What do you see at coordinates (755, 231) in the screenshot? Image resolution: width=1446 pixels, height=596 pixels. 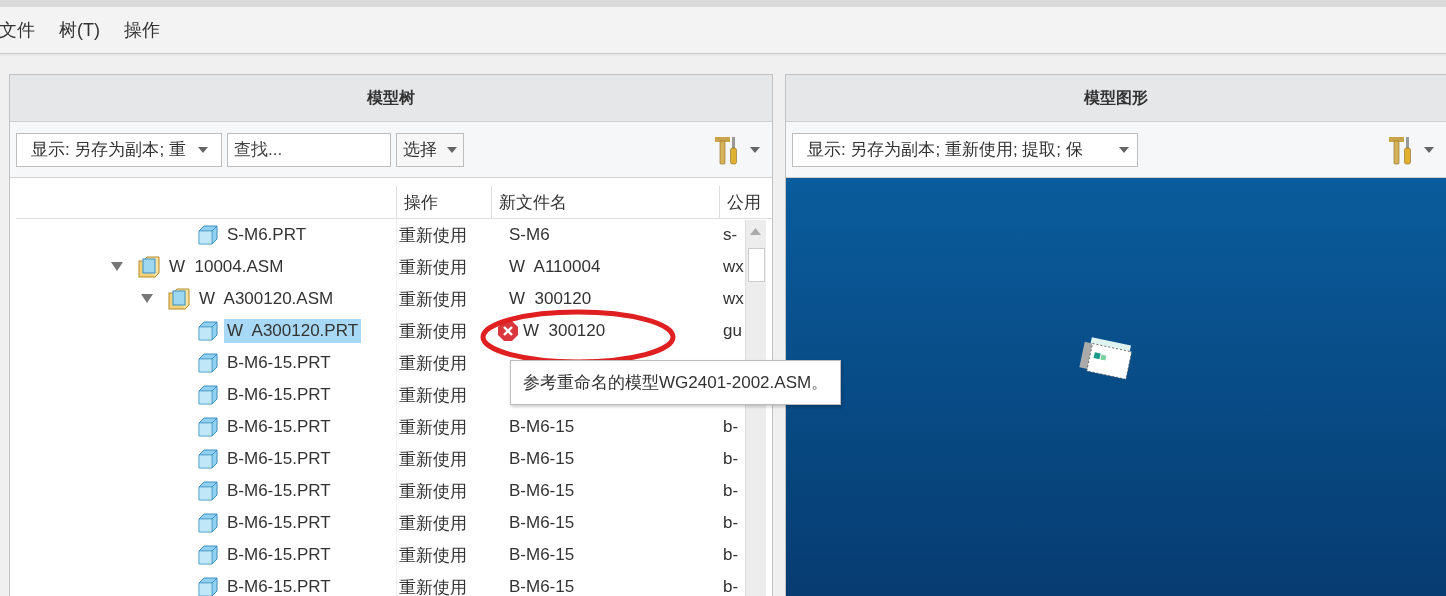 I see `scroll-up-icon` at bounding box center [755, 231].